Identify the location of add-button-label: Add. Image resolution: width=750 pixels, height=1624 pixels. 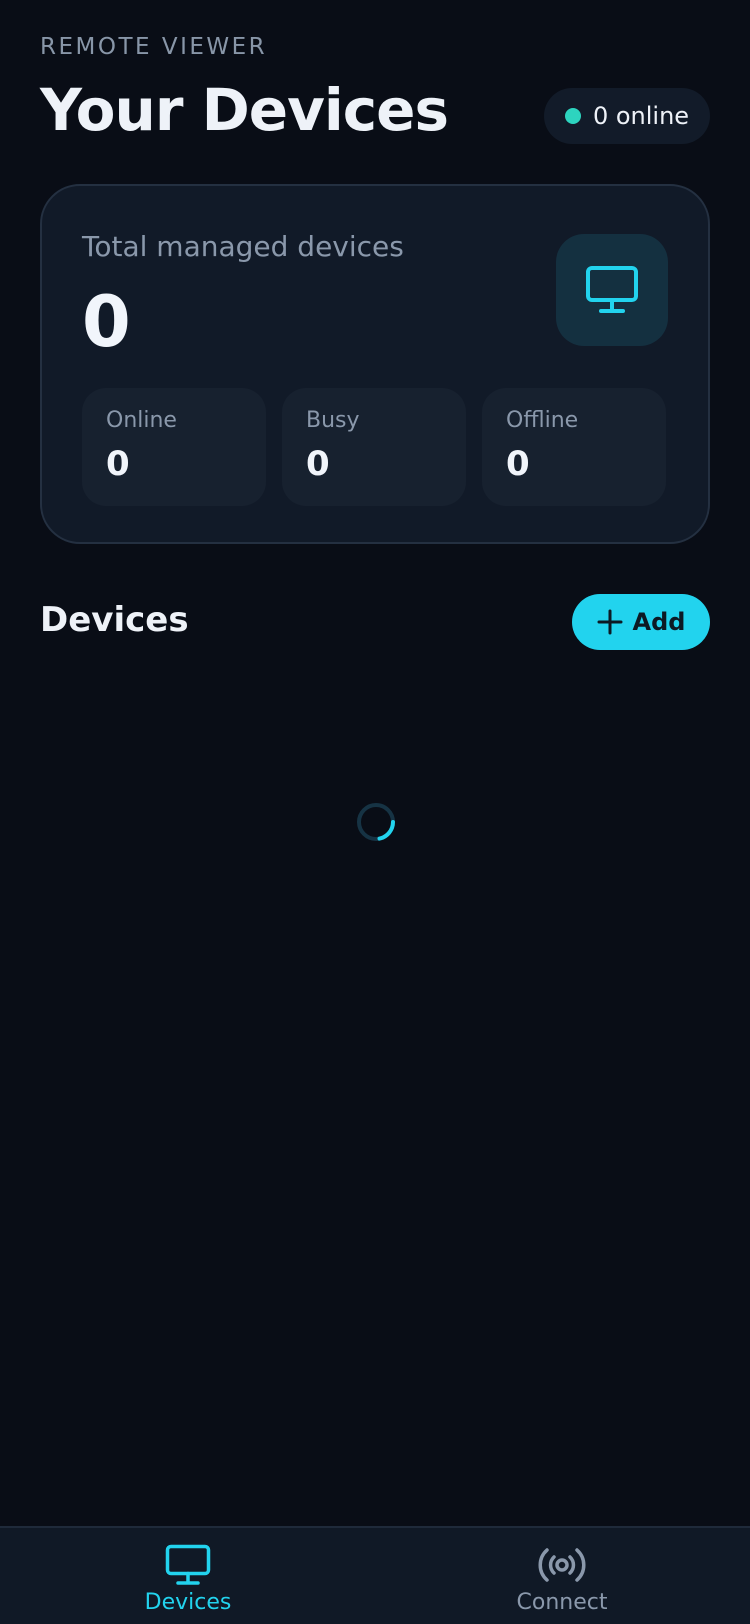
(659, 622).